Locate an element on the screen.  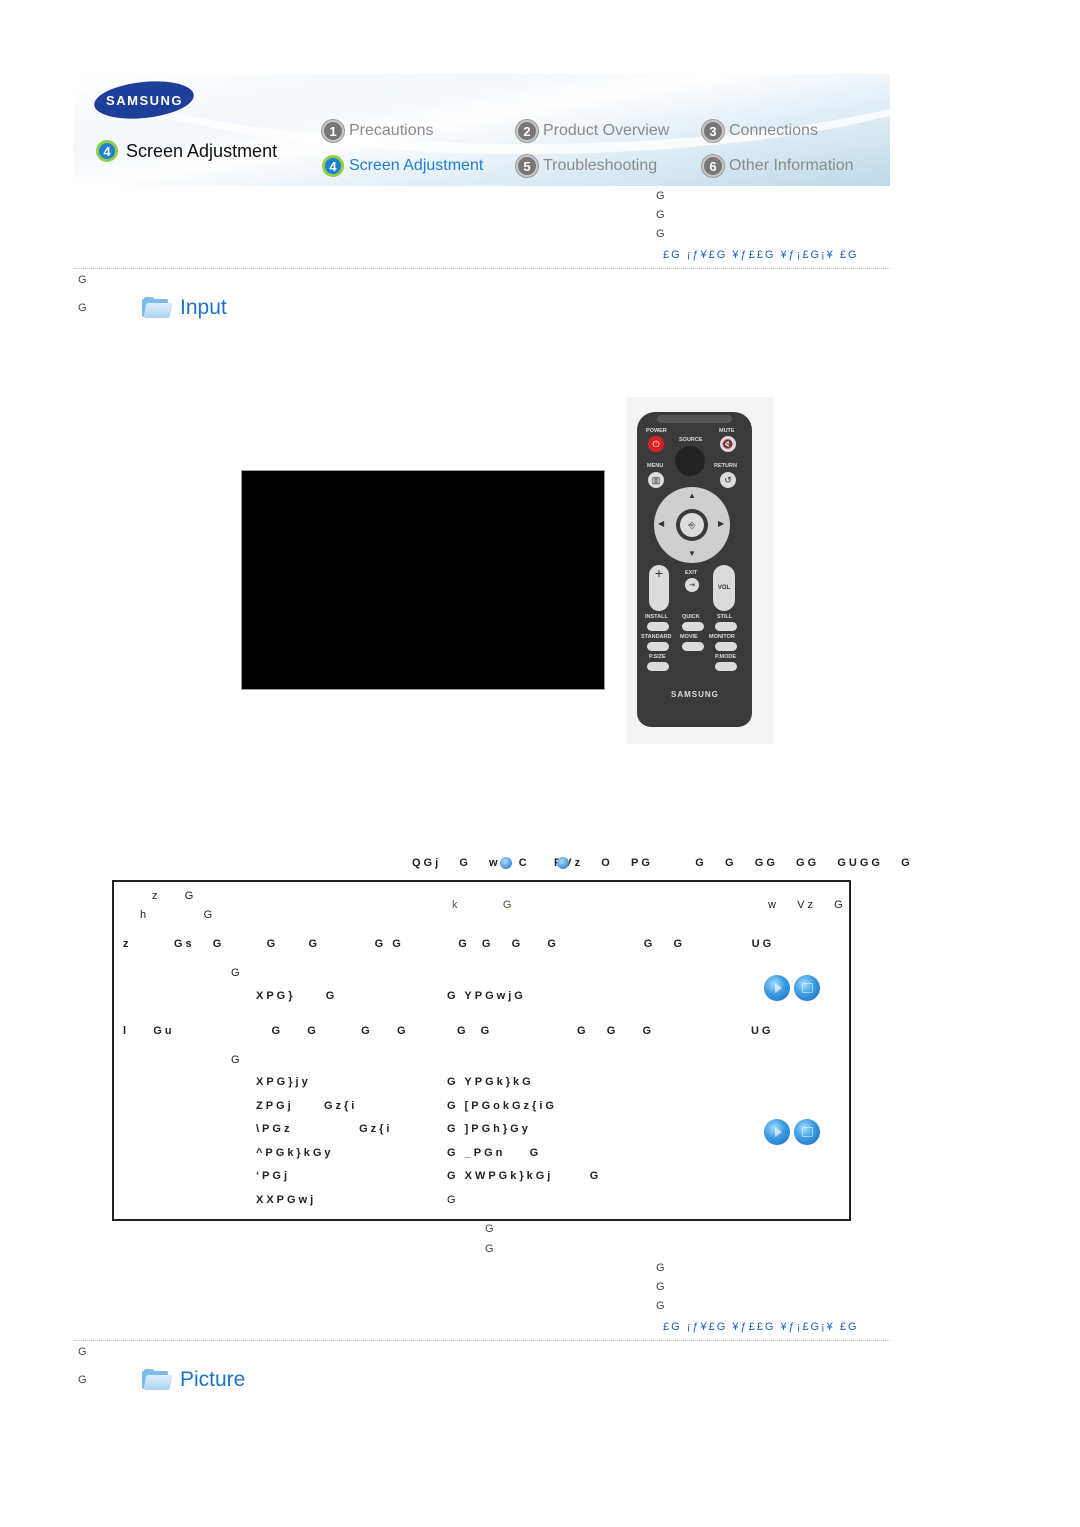
nav-number-icon: 4 is located at coordinates (333, 166).